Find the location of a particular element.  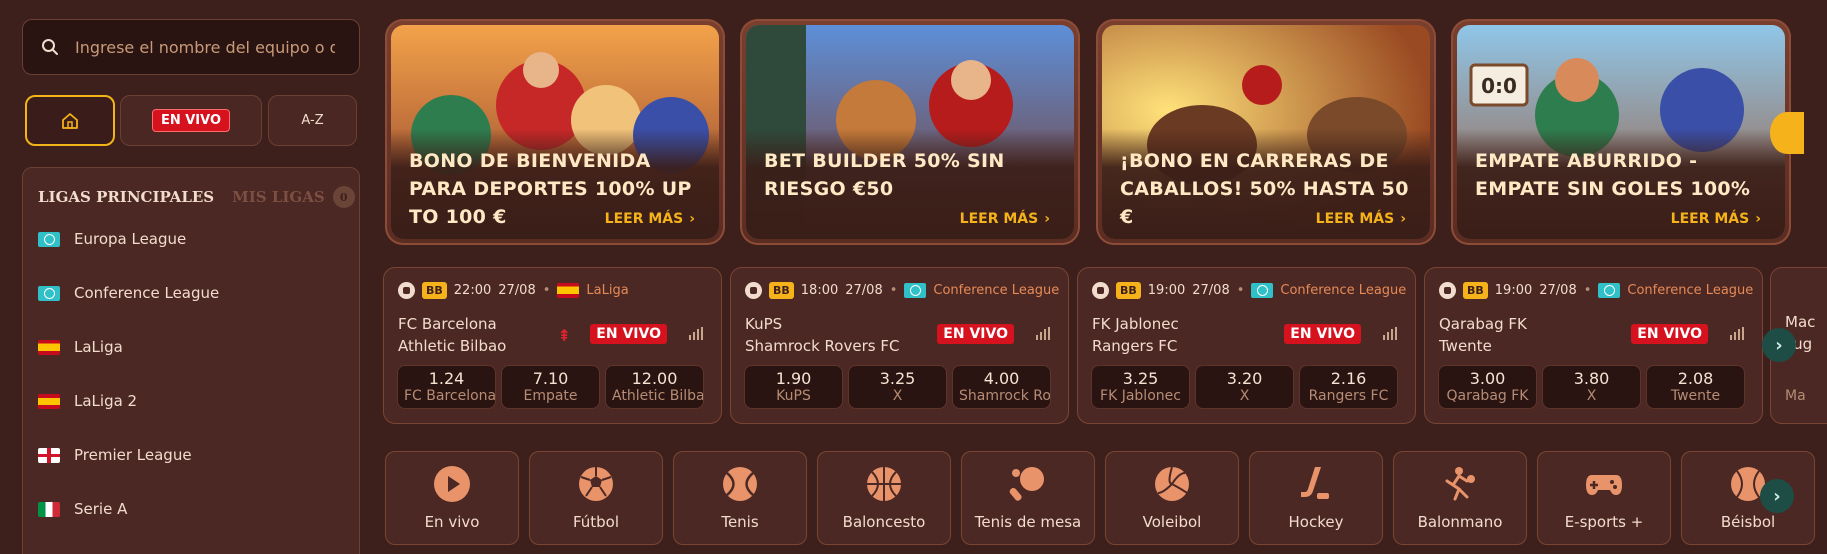

promo-next-arrow is located at coordinates (1787, 133).